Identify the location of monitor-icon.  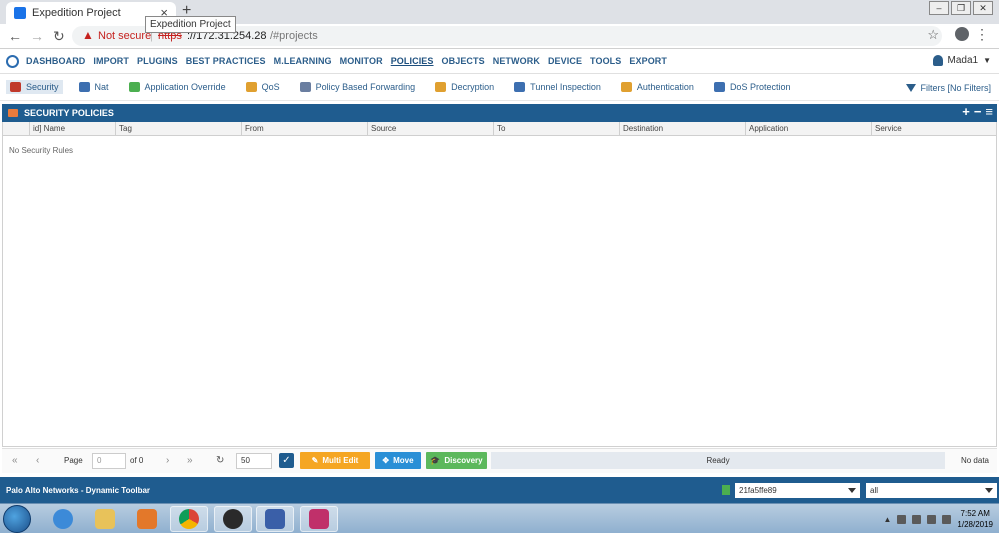
(932, 519).